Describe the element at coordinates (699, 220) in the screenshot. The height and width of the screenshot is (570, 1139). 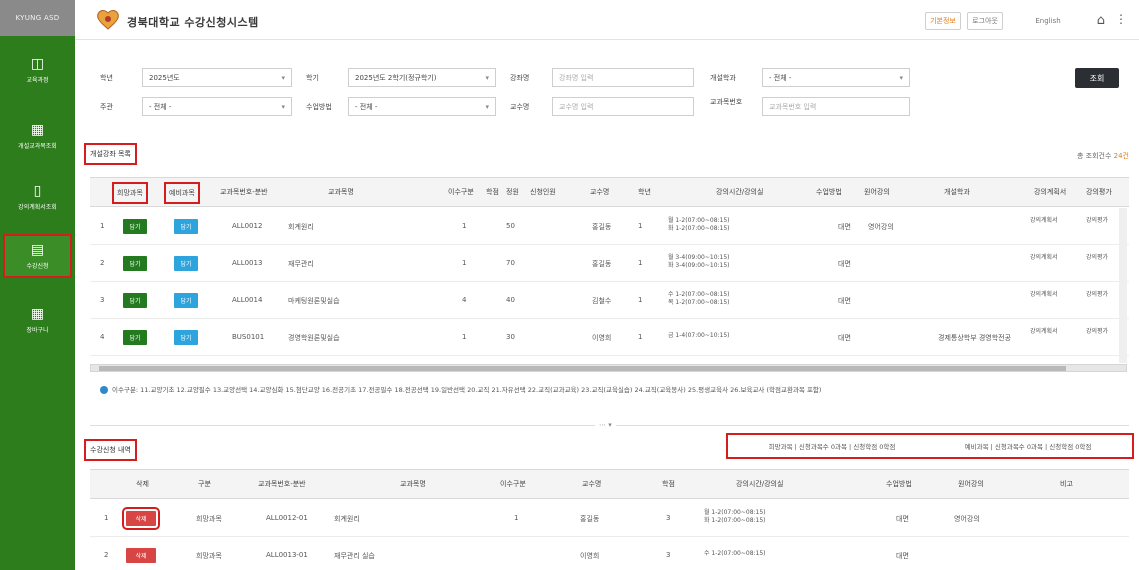
I see `course-time-line: 월 1-2(07:00~08:15)` at that location.